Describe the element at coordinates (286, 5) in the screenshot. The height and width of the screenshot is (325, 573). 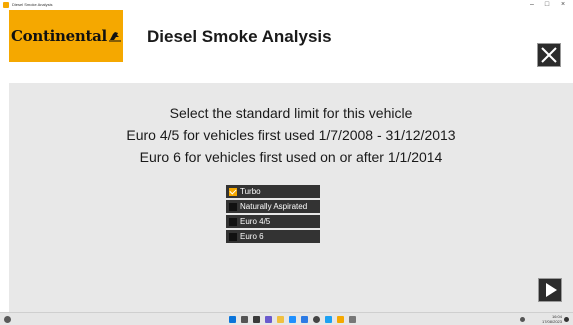
I see `window-titlebar: Diesel Smoke Analysis – □ ×` at that location.